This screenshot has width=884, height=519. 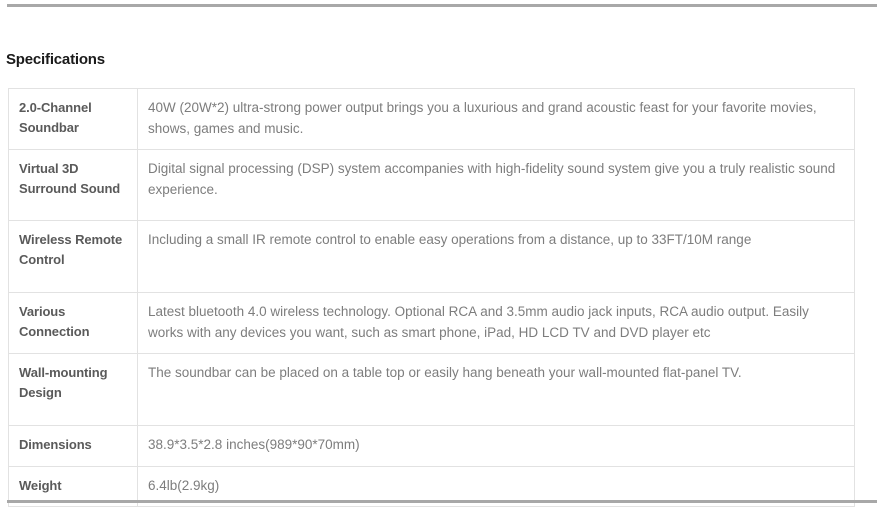 I want to click on spec-label: Wall-mounting Design, so click(x=73, y=389).